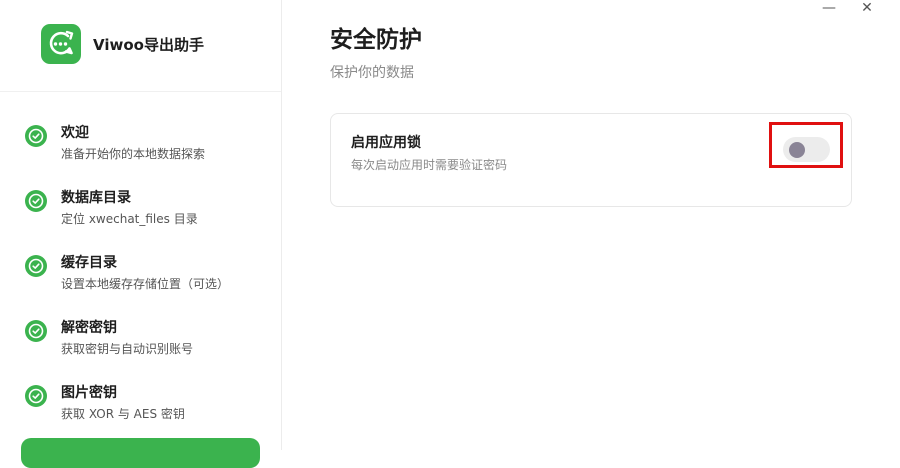 This screenshot has width=900, height=468. I want to click on sidebar-divider, so click(140, 91).